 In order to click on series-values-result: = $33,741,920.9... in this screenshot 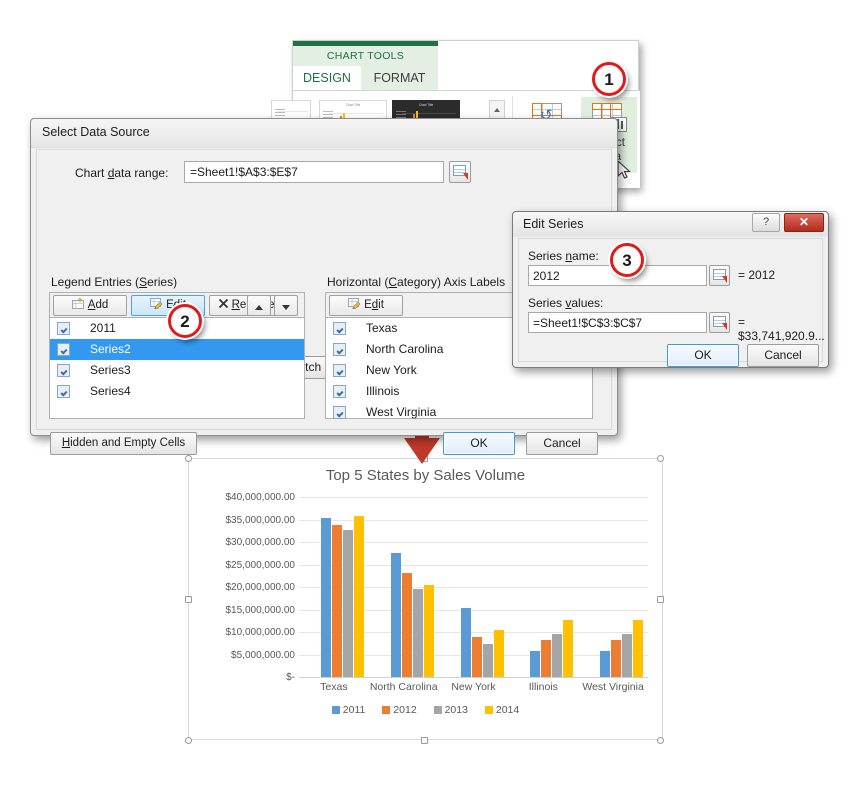, I will do `click(781, 329)`.